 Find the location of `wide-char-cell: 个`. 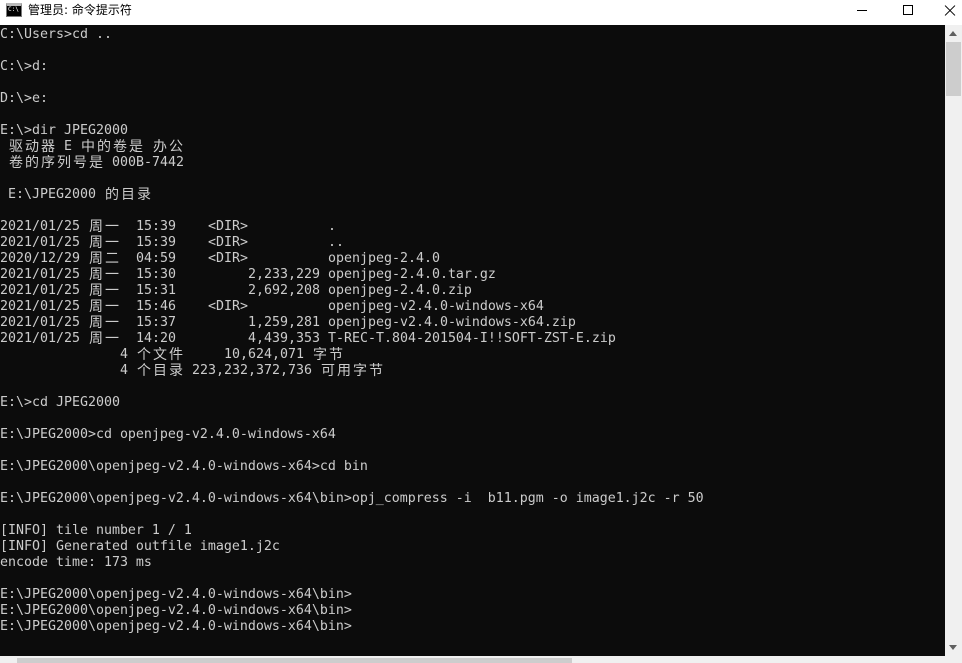

wide-char-cell: 个 is located at coordinates (144, 355).